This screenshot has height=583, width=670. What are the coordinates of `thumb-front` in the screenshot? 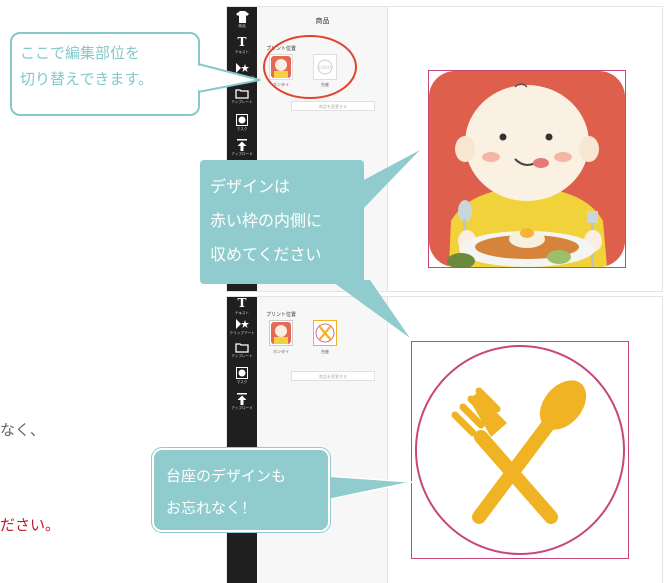 It's located at (281, 333).